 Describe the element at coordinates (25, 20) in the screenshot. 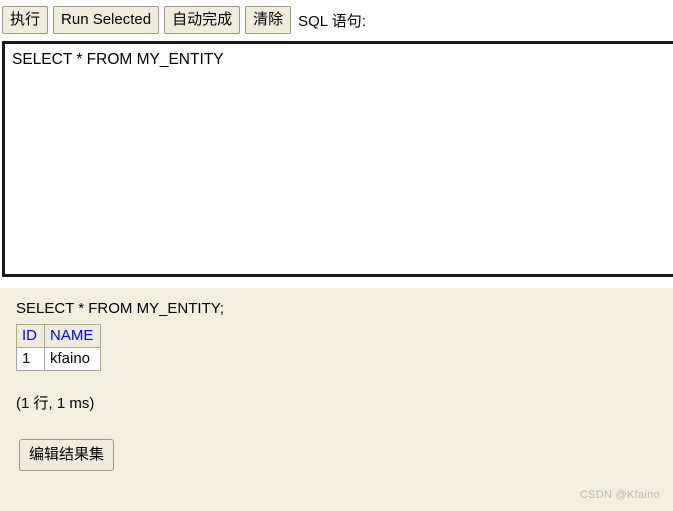

I see `execute-button: 执行` at that location.